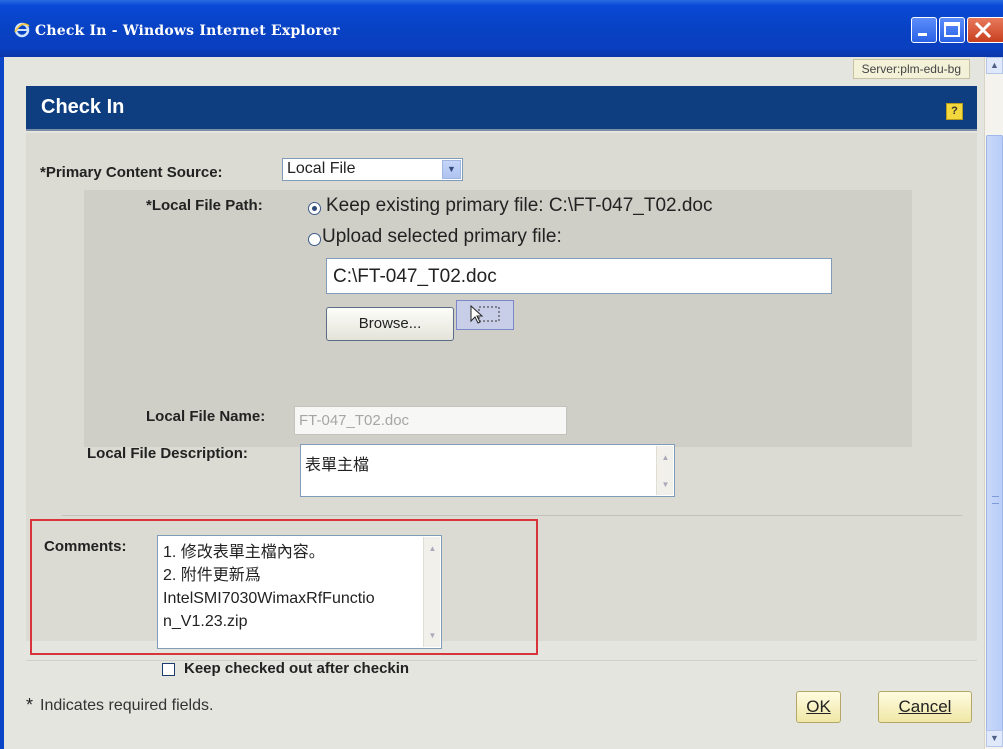 Image resolution: width=1003 pixels, height=749 pixels. What do you see at coordinates (131, 172) in the screenshot?
I see `primary-content-source-label: *Primary Content Source:` at bounding box center [131, 172].